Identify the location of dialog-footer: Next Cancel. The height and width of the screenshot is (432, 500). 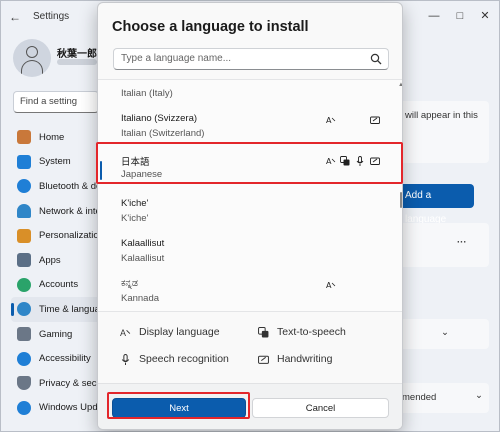
(250, 406).